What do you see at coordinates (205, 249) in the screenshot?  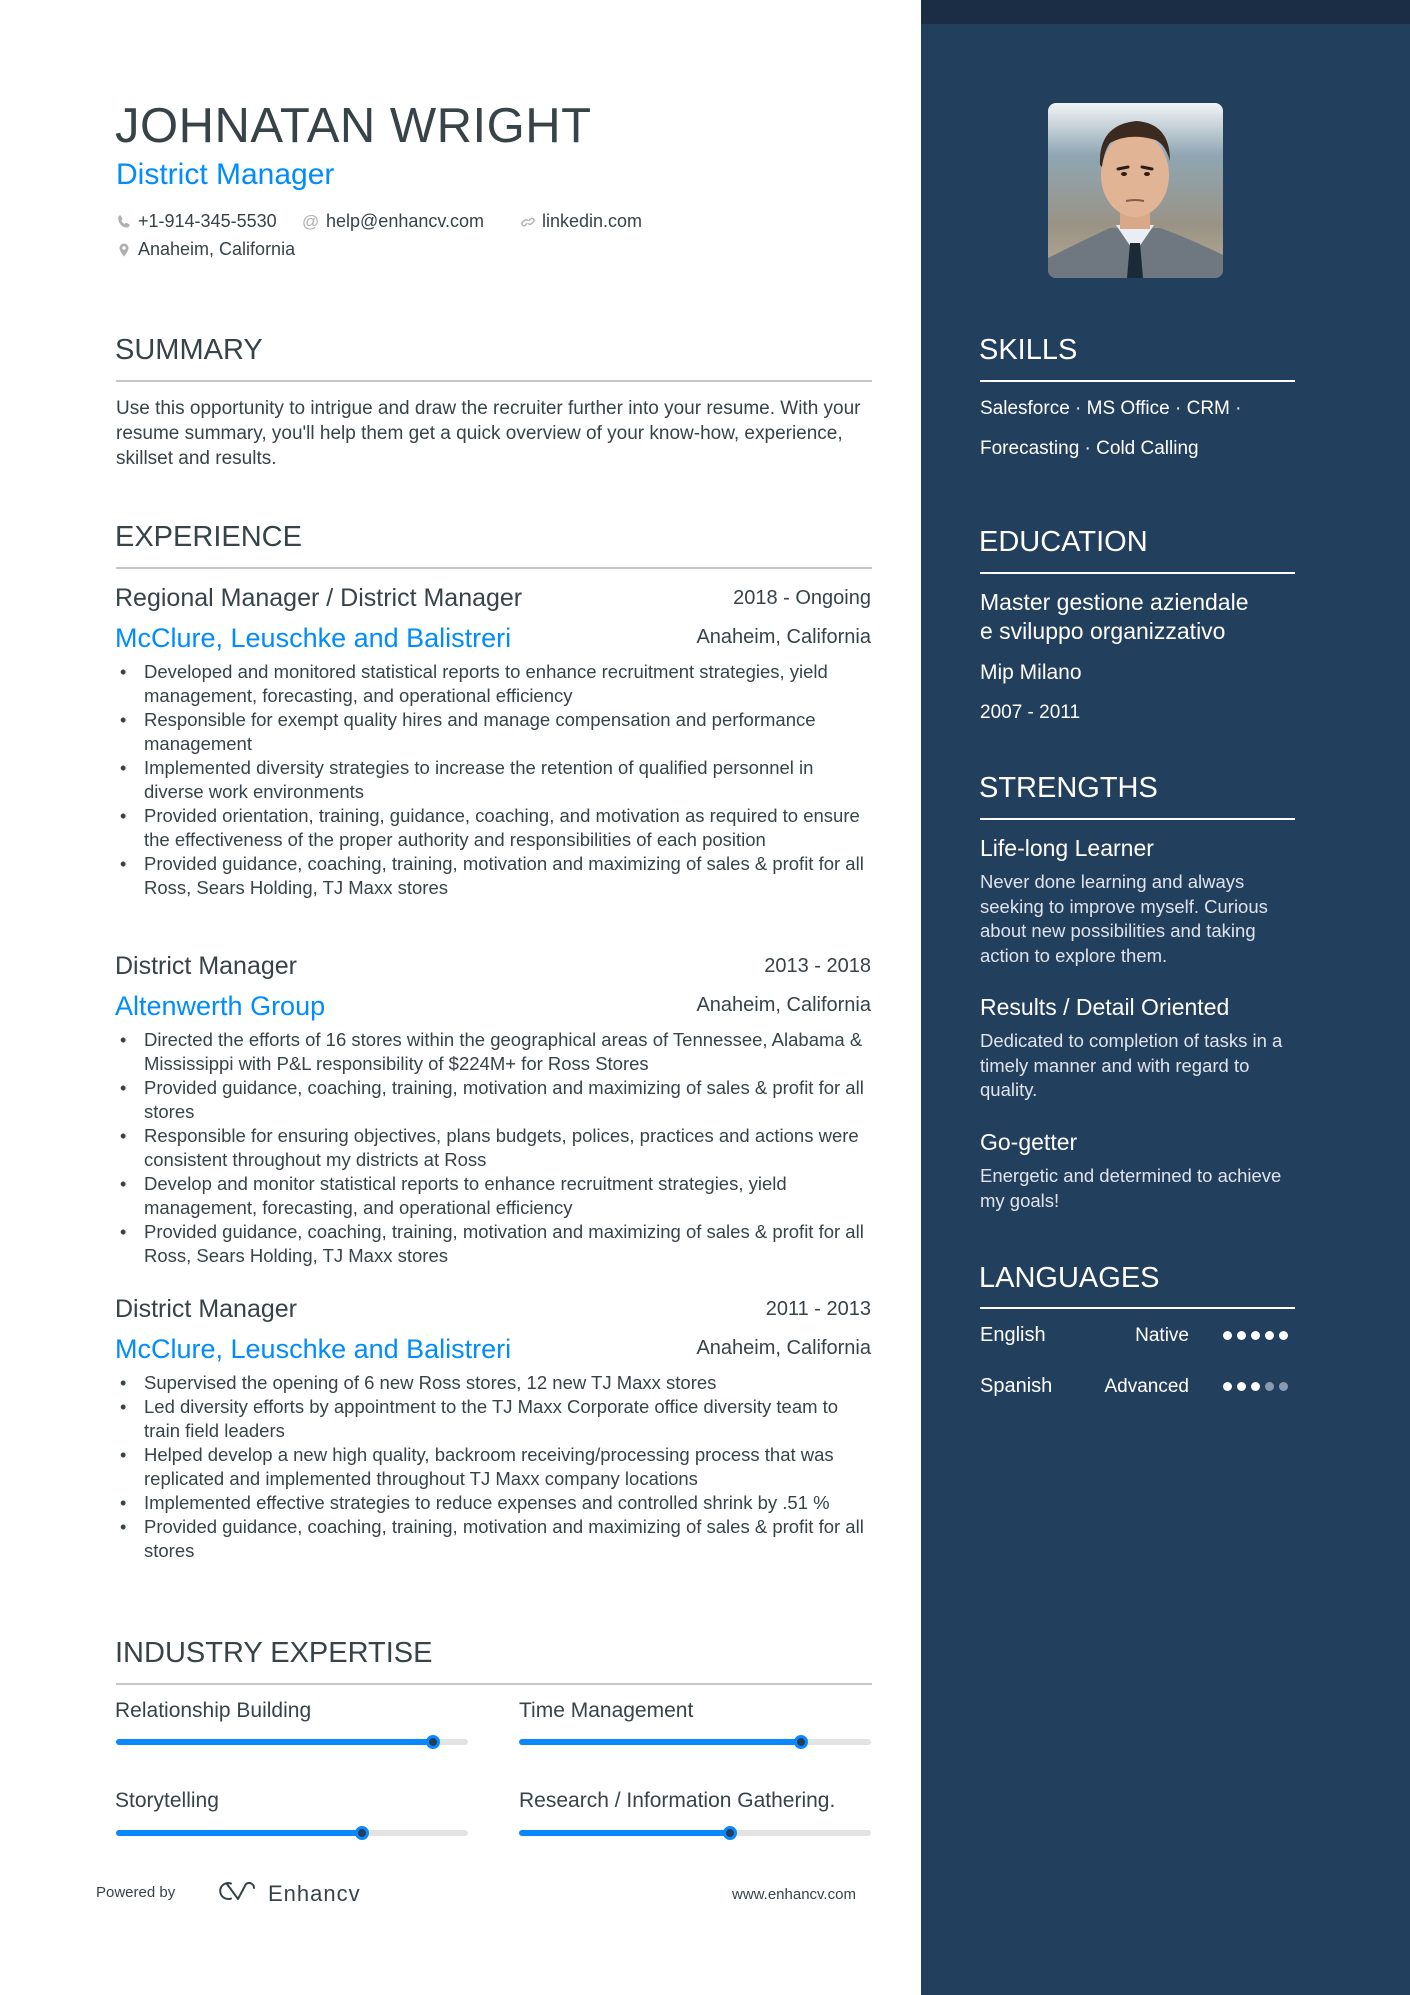 I see `contact-location: Anaheim, California` at bounding box center [205, 249].